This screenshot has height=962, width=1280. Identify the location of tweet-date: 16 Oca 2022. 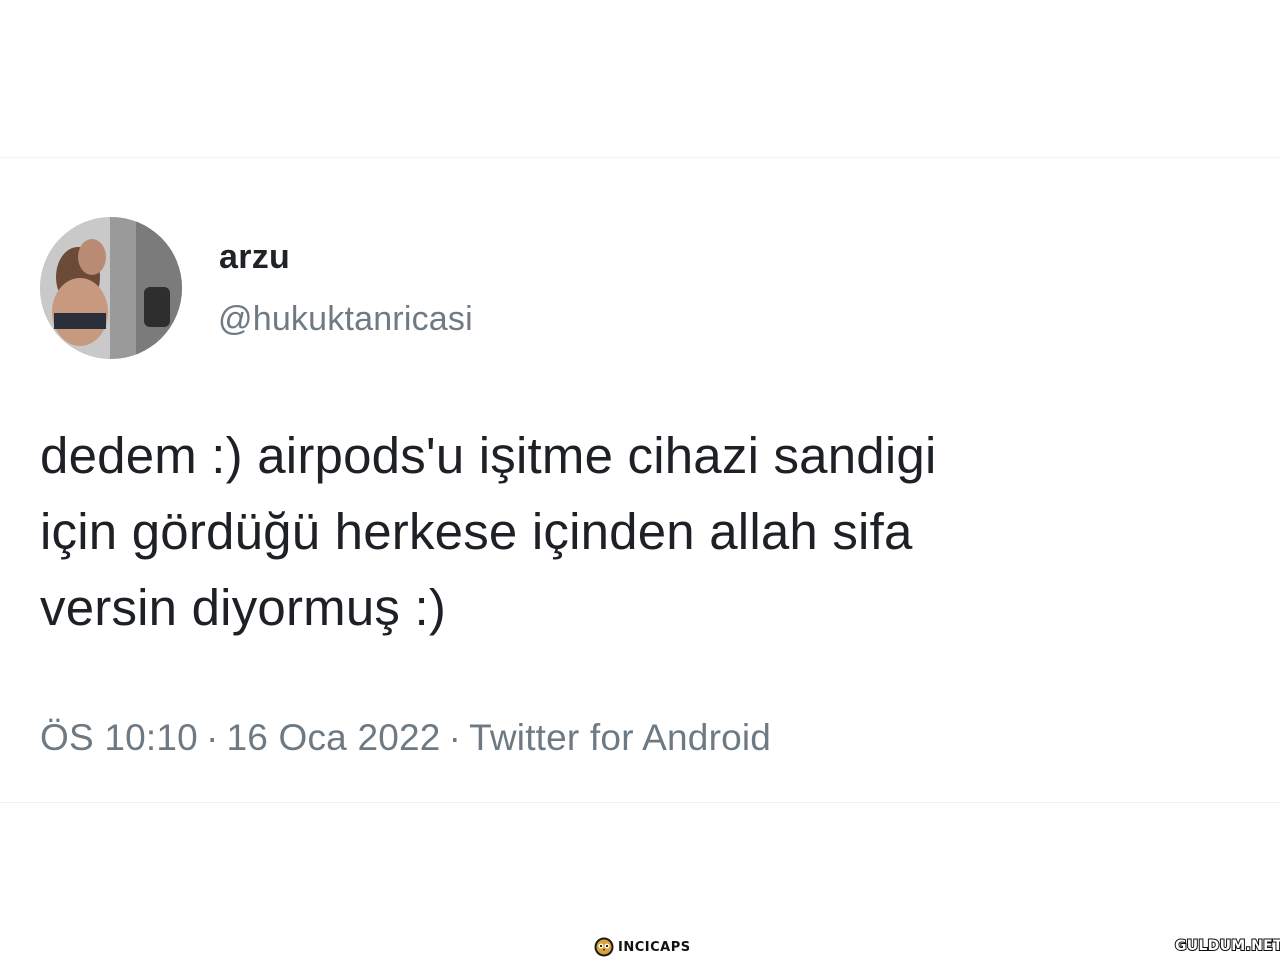
(333, 737).